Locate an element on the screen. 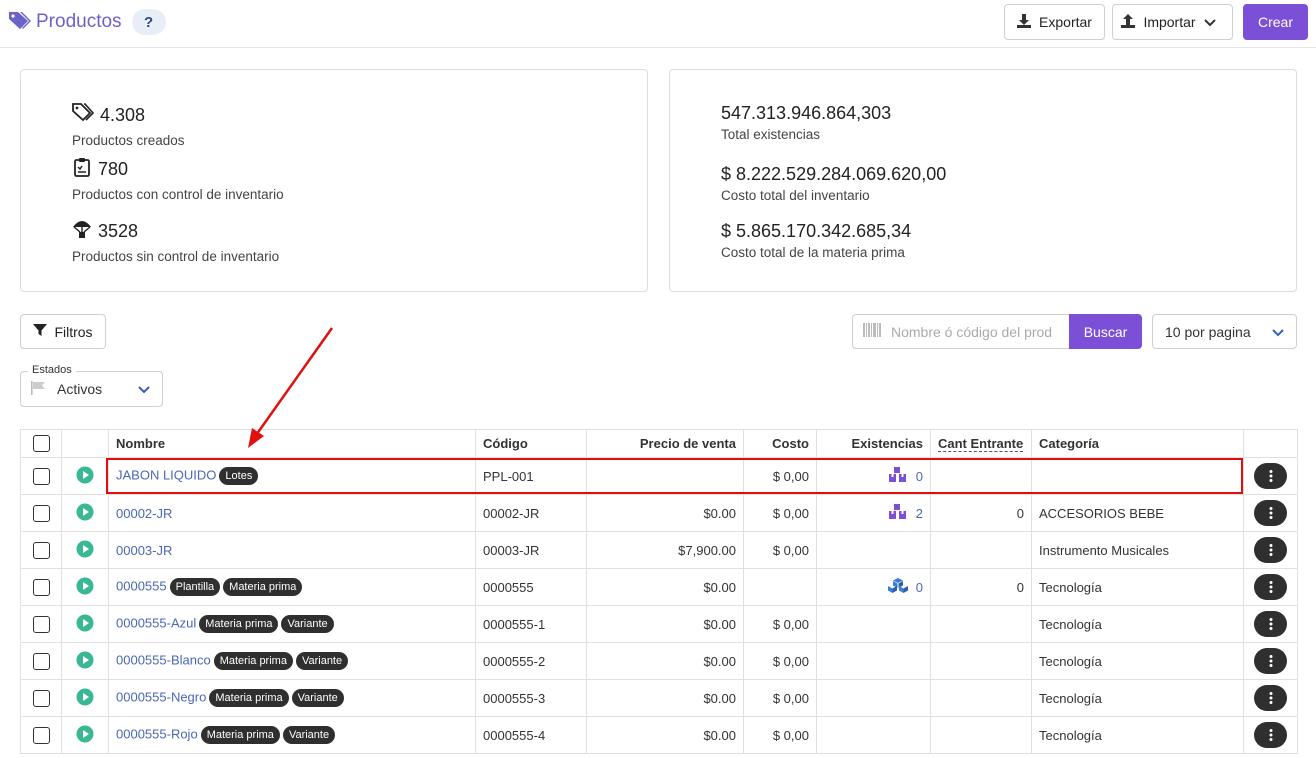  cell-category: Instrumento Musicales is located at coordinates (1137, 550).